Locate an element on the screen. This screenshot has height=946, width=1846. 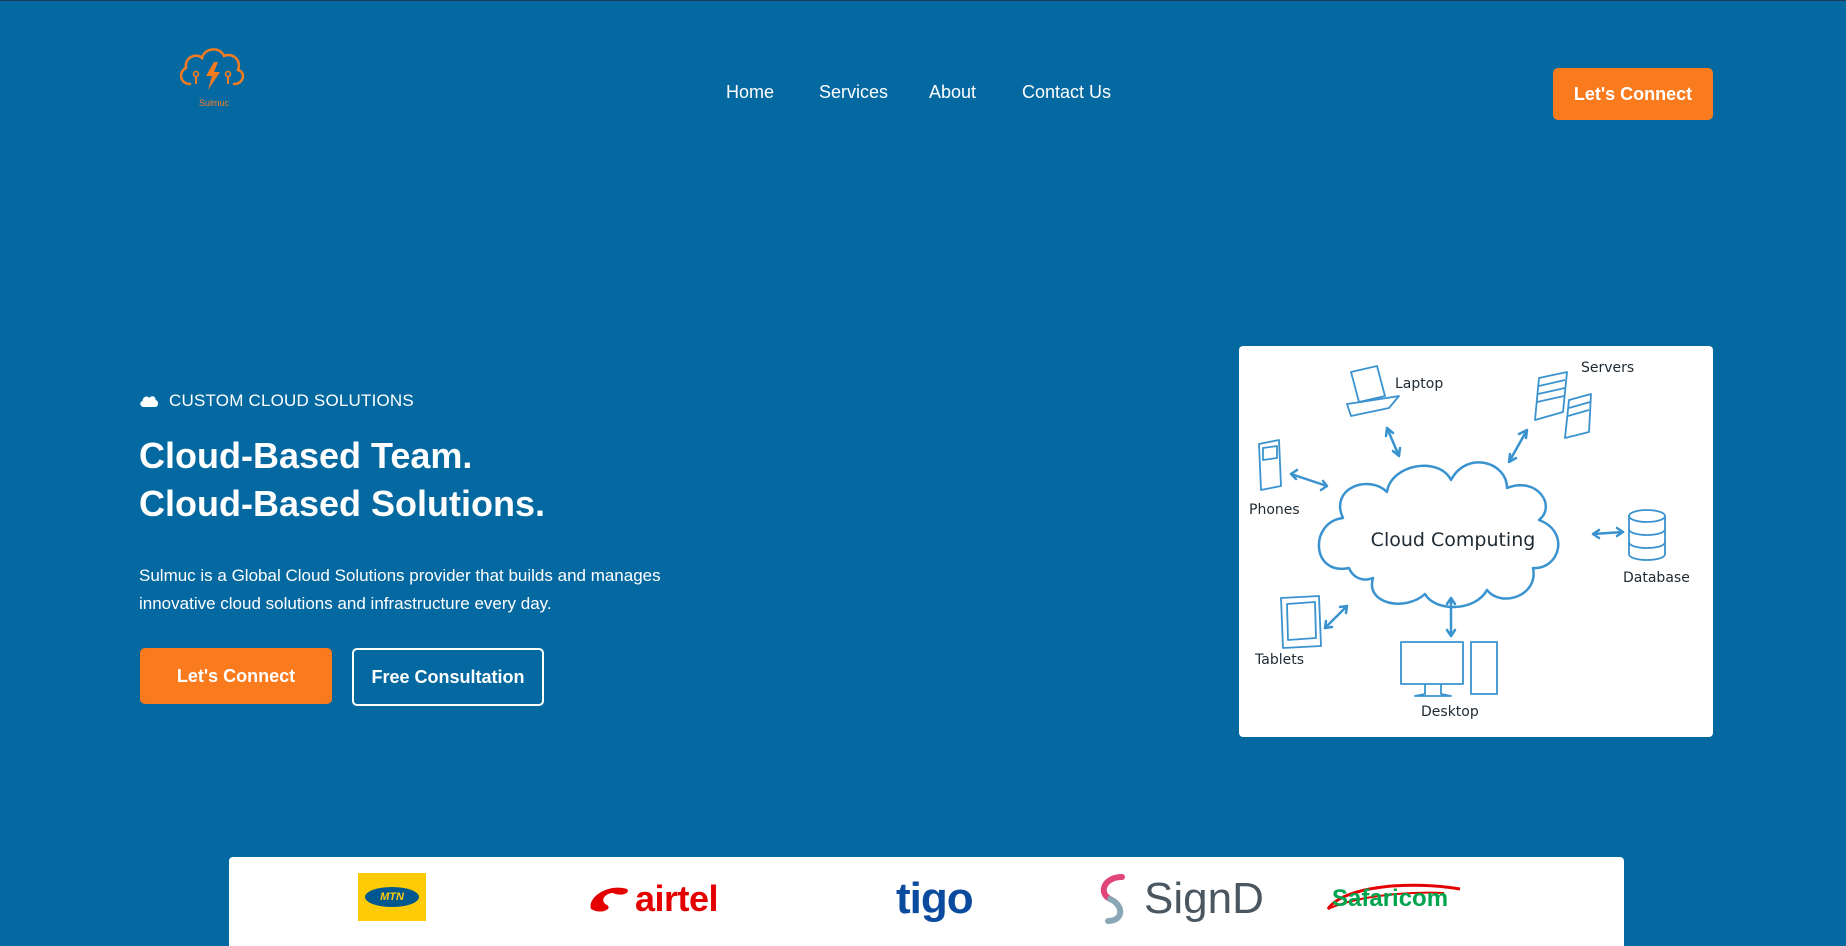
mtn-logo-text: MTN is located at coordinates (392, 897).